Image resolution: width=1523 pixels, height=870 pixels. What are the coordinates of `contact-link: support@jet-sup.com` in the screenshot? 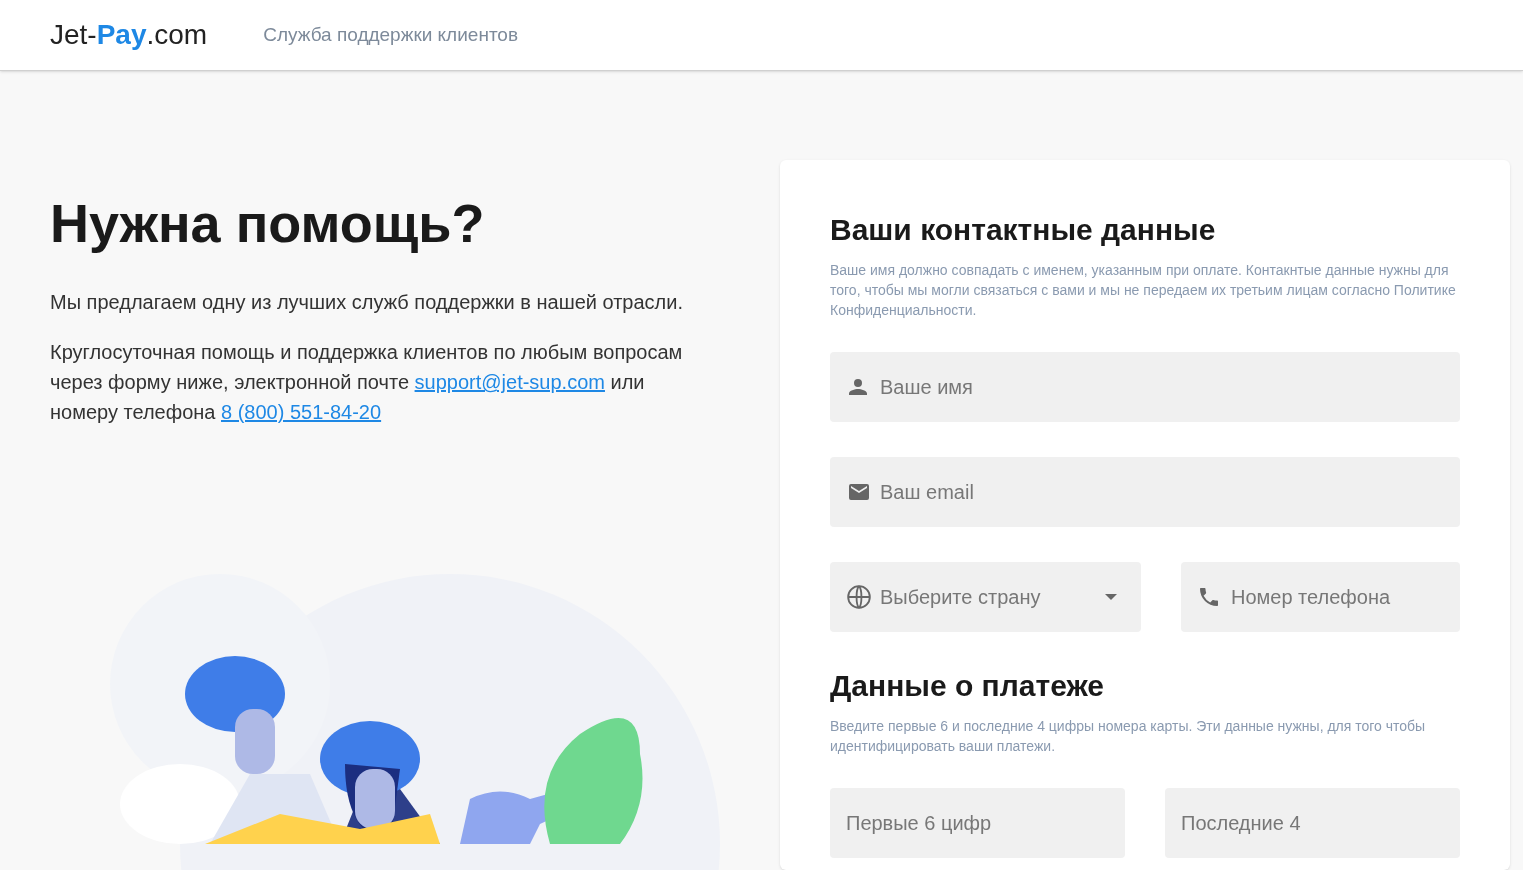 It's located at (509, 382).